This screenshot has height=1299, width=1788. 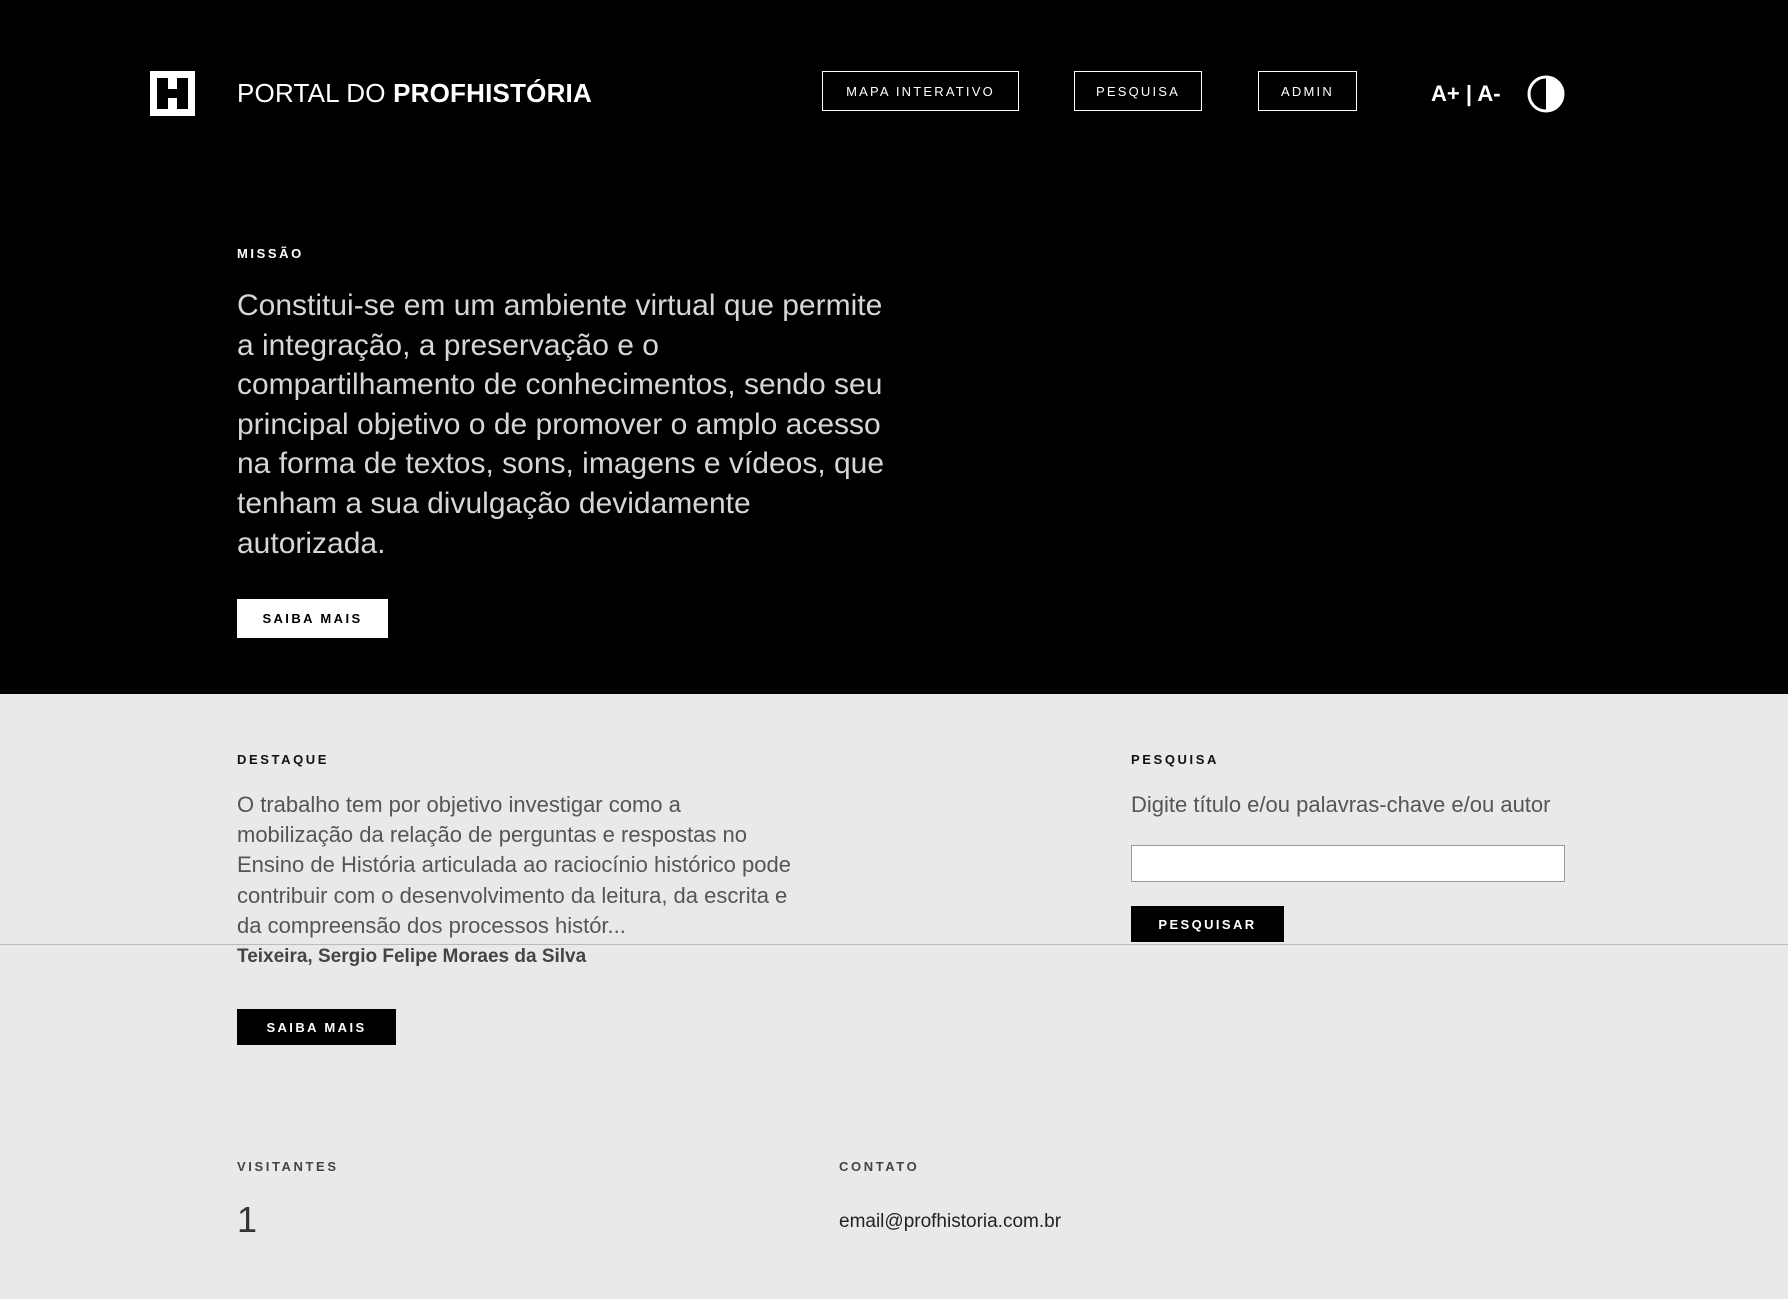 What do you see at coordinates (492, 93) in the screenshot?
I see `site-title-bold: PROFHISTÓRIA` at bounding box center [492, 93].